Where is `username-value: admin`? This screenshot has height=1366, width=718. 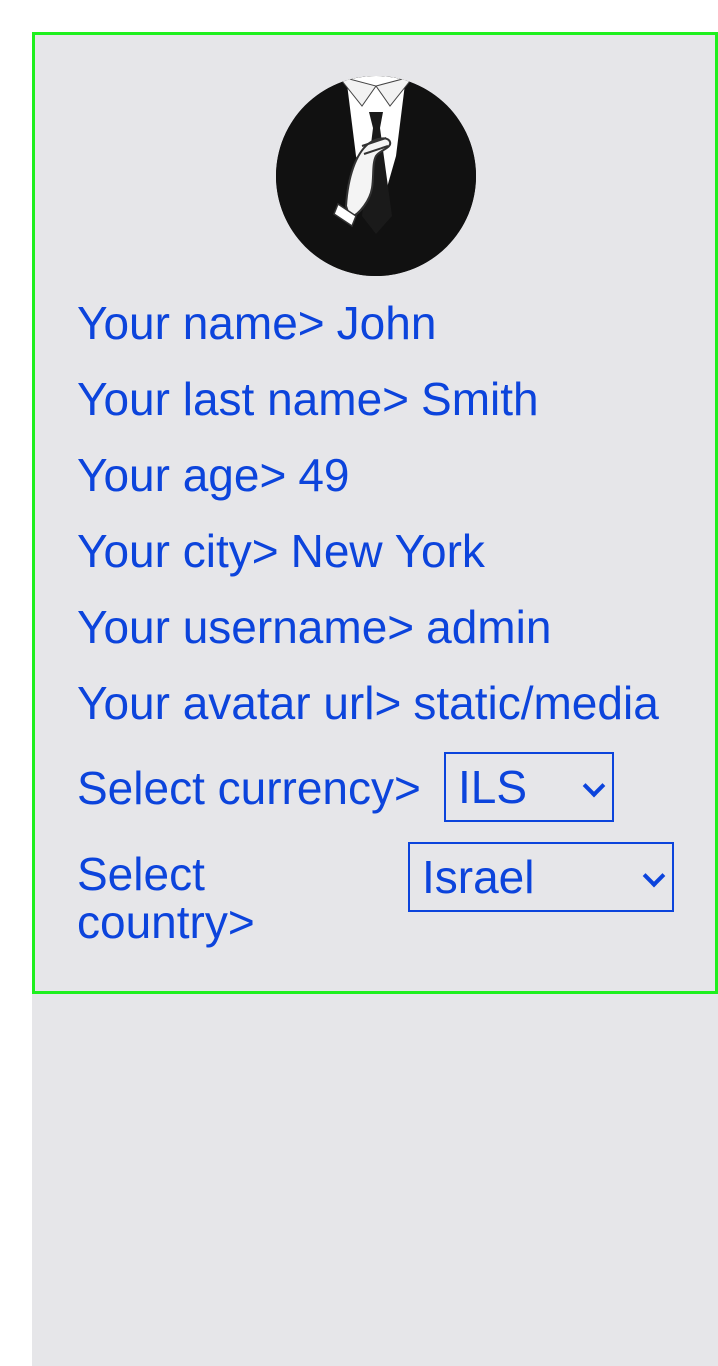 username-value: admin is located at coordinates (489, 627).